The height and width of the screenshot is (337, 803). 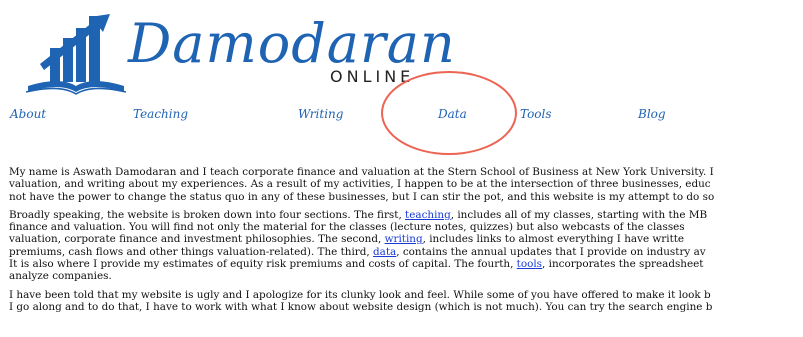 What do you see at coordinates (529, 264) in the screenshot?
I see `tools-link: tools` at bounding box center [529, 264].